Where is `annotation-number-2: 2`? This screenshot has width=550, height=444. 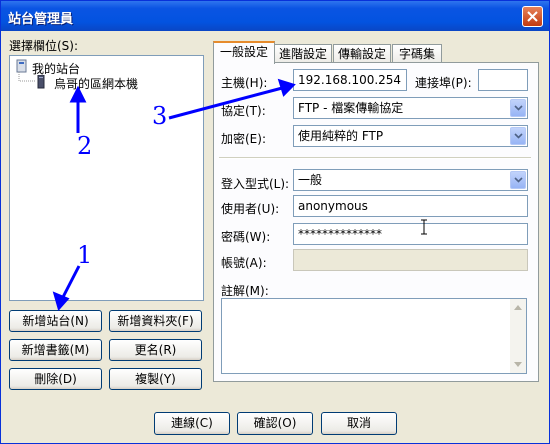 annotation-number-2: 2 is located at coordinates (85, 146).